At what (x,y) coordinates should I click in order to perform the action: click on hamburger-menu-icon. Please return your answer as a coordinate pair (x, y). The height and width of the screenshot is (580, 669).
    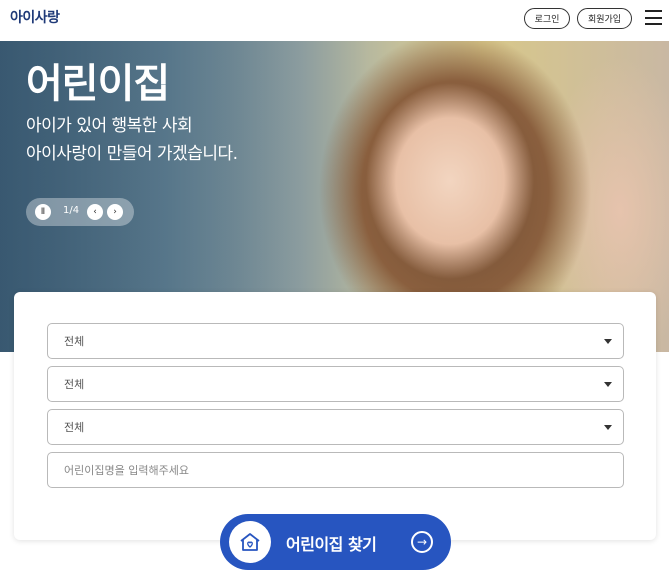
    Looking at the image, I should click on (653, 17).